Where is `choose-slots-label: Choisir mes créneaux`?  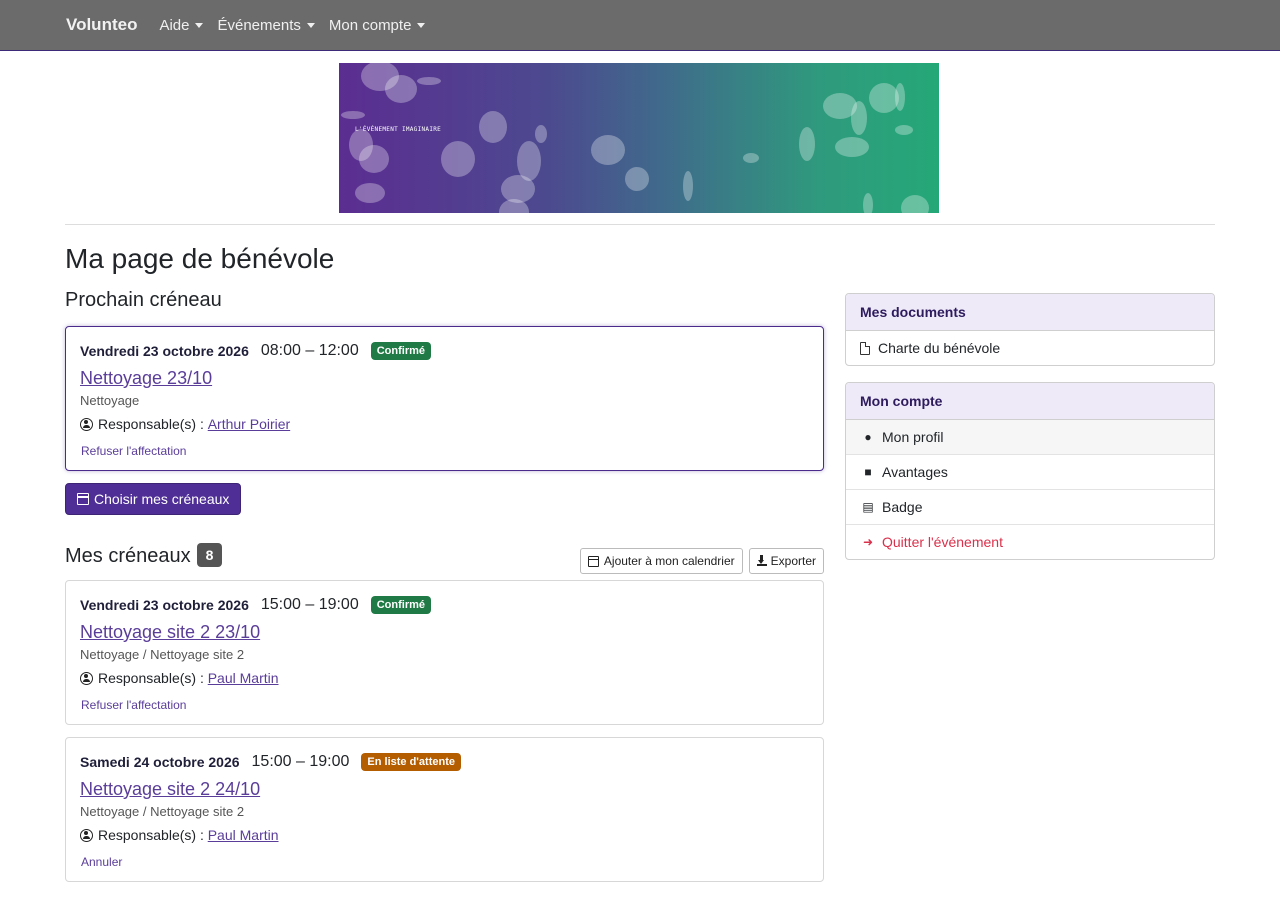 choose-slots-label: Choisir mes créneaux is located at coordinates (162, 499).